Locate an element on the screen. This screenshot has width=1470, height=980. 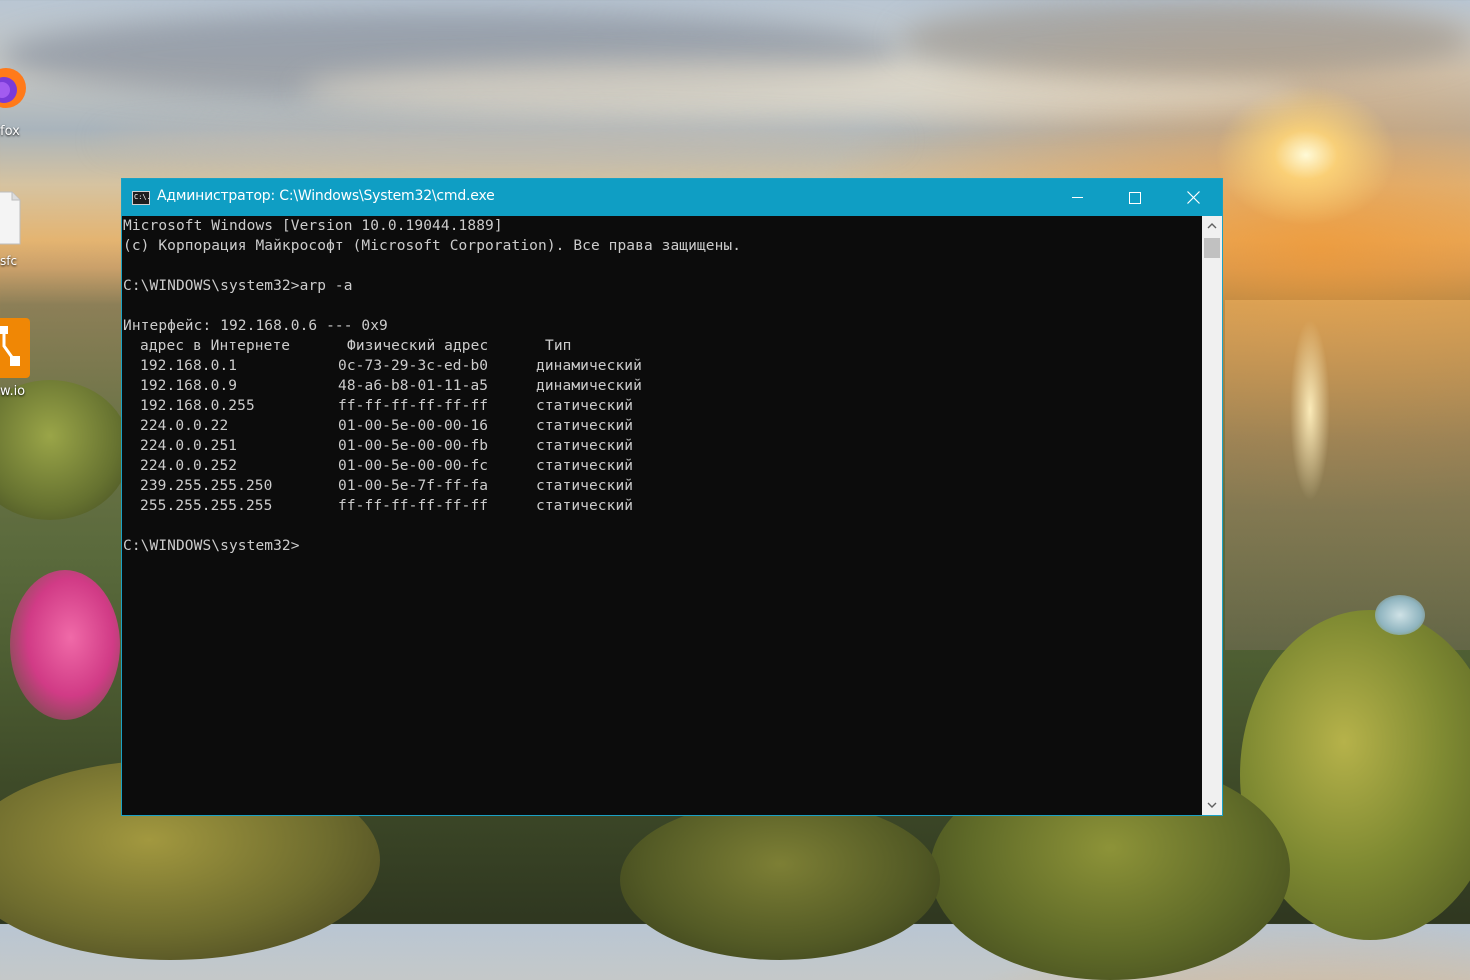
firefox-icon is located at coordinates (13, 88).